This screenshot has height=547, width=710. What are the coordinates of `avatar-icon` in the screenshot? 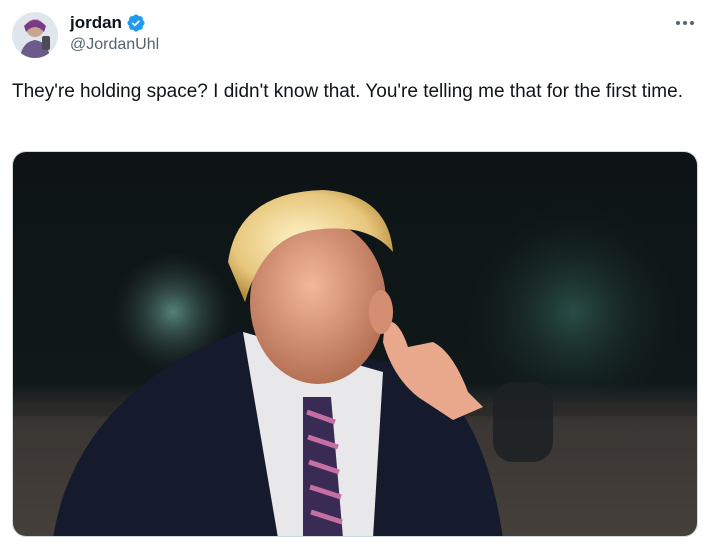 It's located at (35, 35).